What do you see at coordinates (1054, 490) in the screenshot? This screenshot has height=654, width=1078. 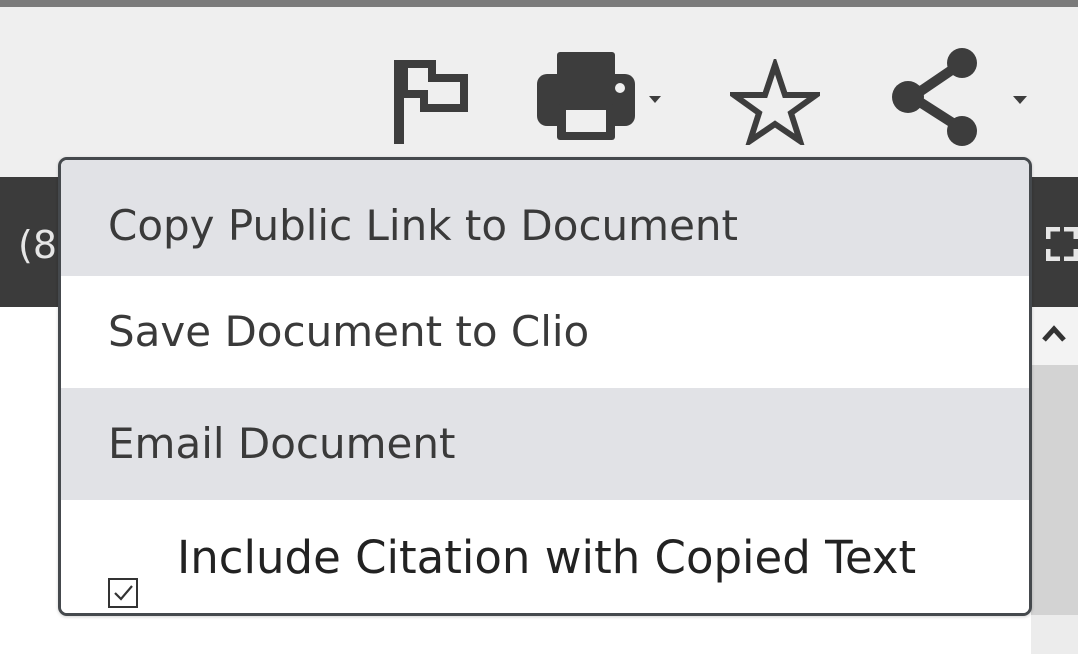 I see `scrollbar-thumb` at bounding box center [1054, 490].